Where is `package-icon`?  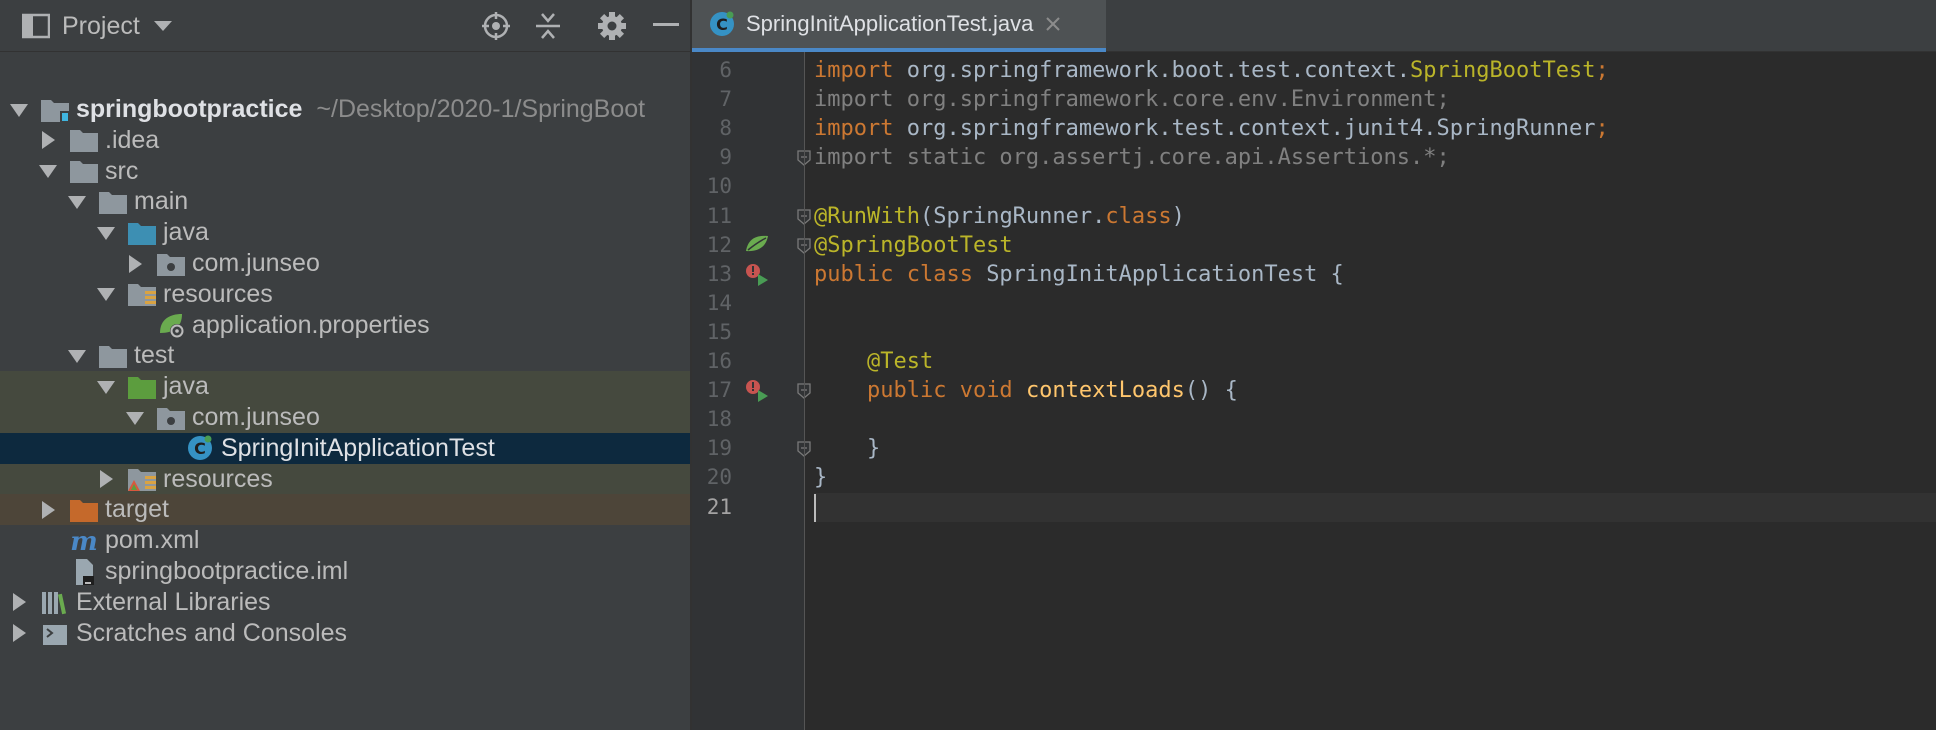 package-icon is located at coordinates (171, 264).